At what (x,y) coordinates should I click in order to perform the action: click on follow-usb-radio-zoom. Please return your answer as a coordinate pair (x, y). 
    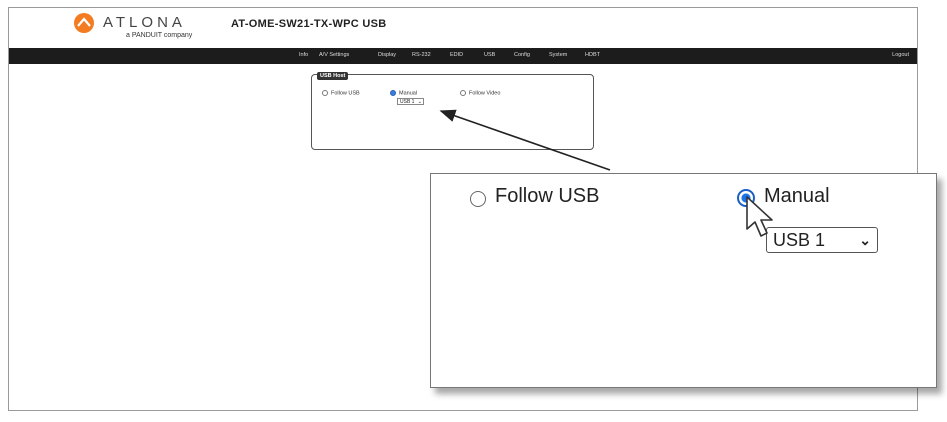
    Looking at the image, I should click on (478, 199).